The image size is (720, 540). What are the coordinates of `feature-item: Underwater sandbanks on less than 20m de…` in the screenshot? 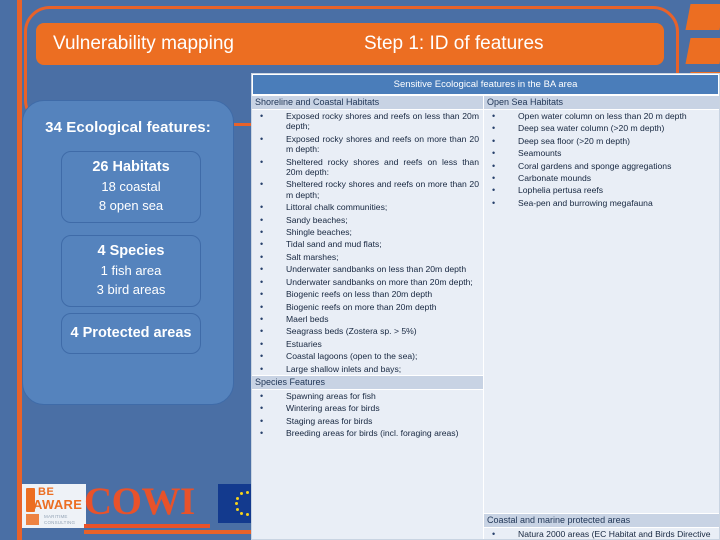 It's located at (367, 269).